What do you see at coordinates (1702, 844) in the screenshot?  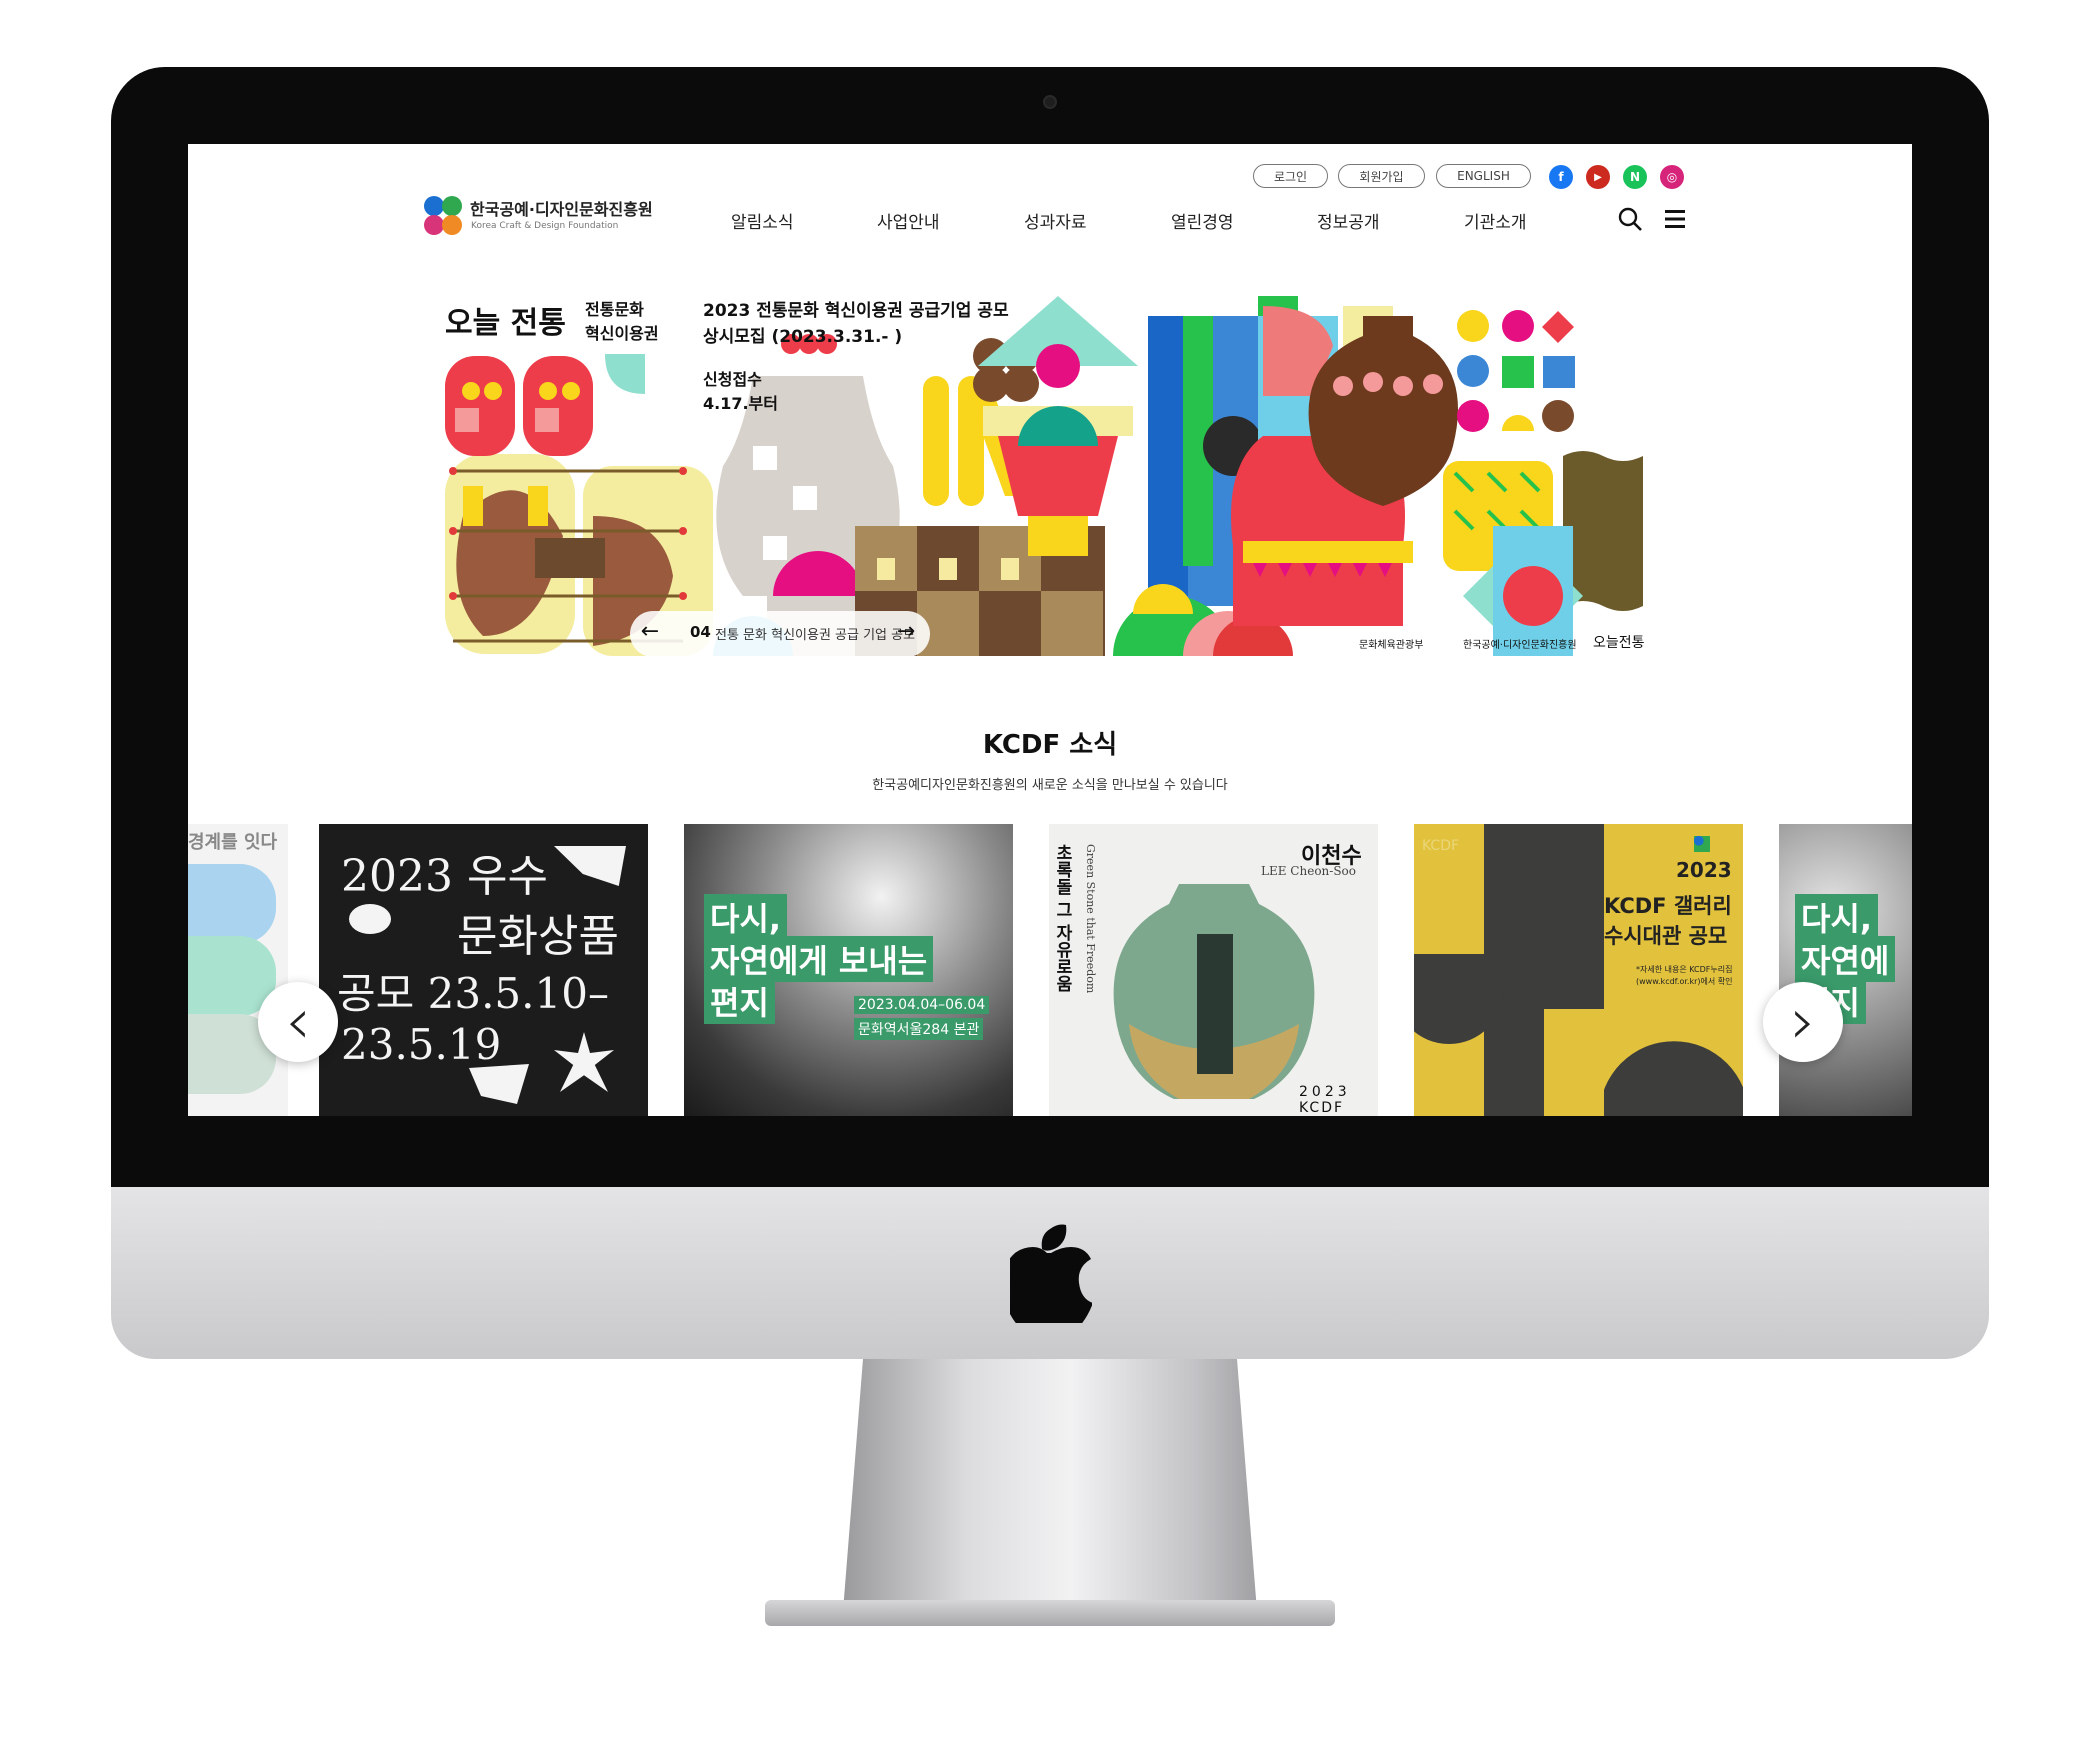 I see `kcdf-mark-icon` at bounding box center [1702, 844].